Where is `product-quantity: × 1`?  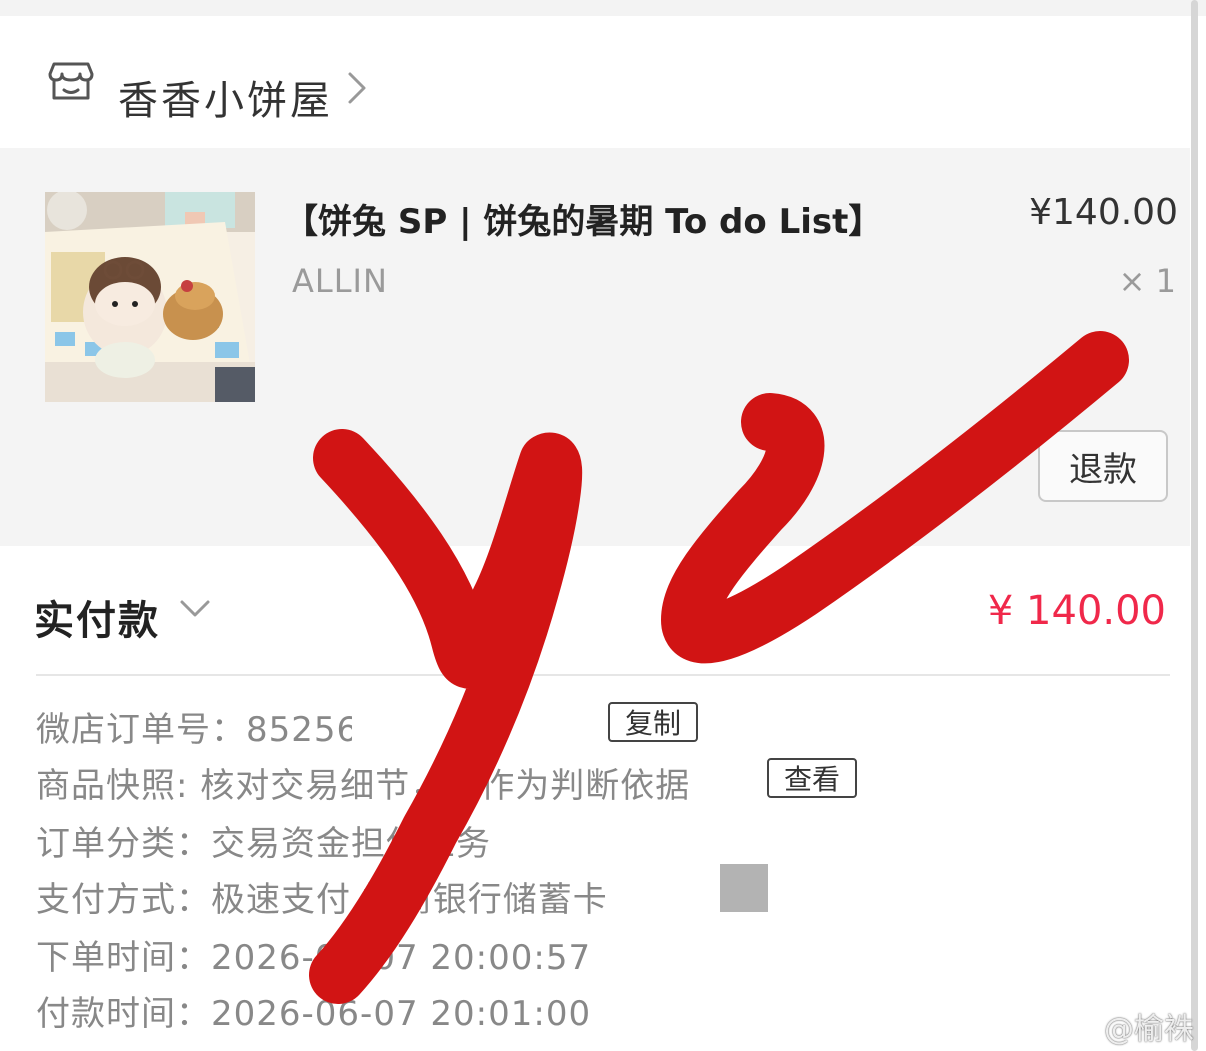 product-quantity: × 1 is located at coordinates (1147, 281).